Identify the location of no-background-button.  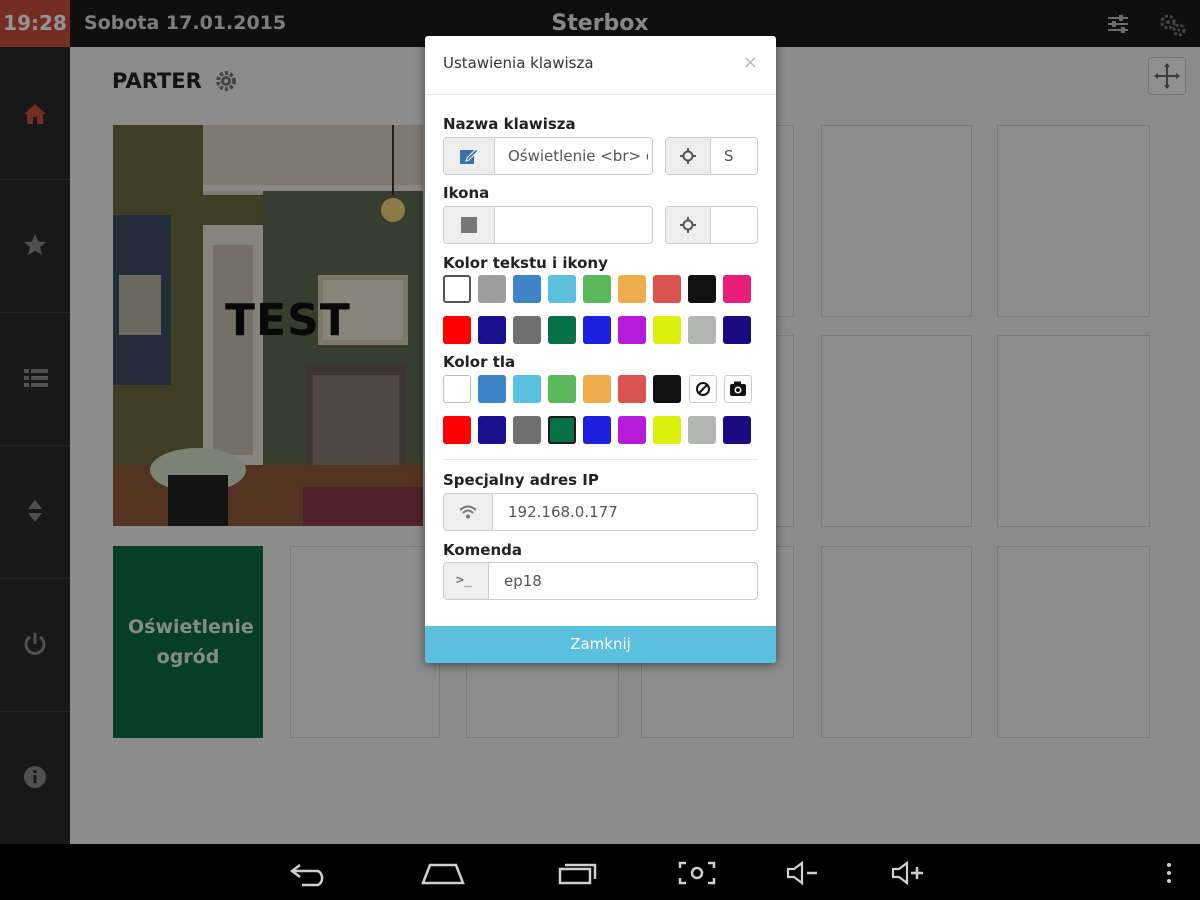
(703, 389).